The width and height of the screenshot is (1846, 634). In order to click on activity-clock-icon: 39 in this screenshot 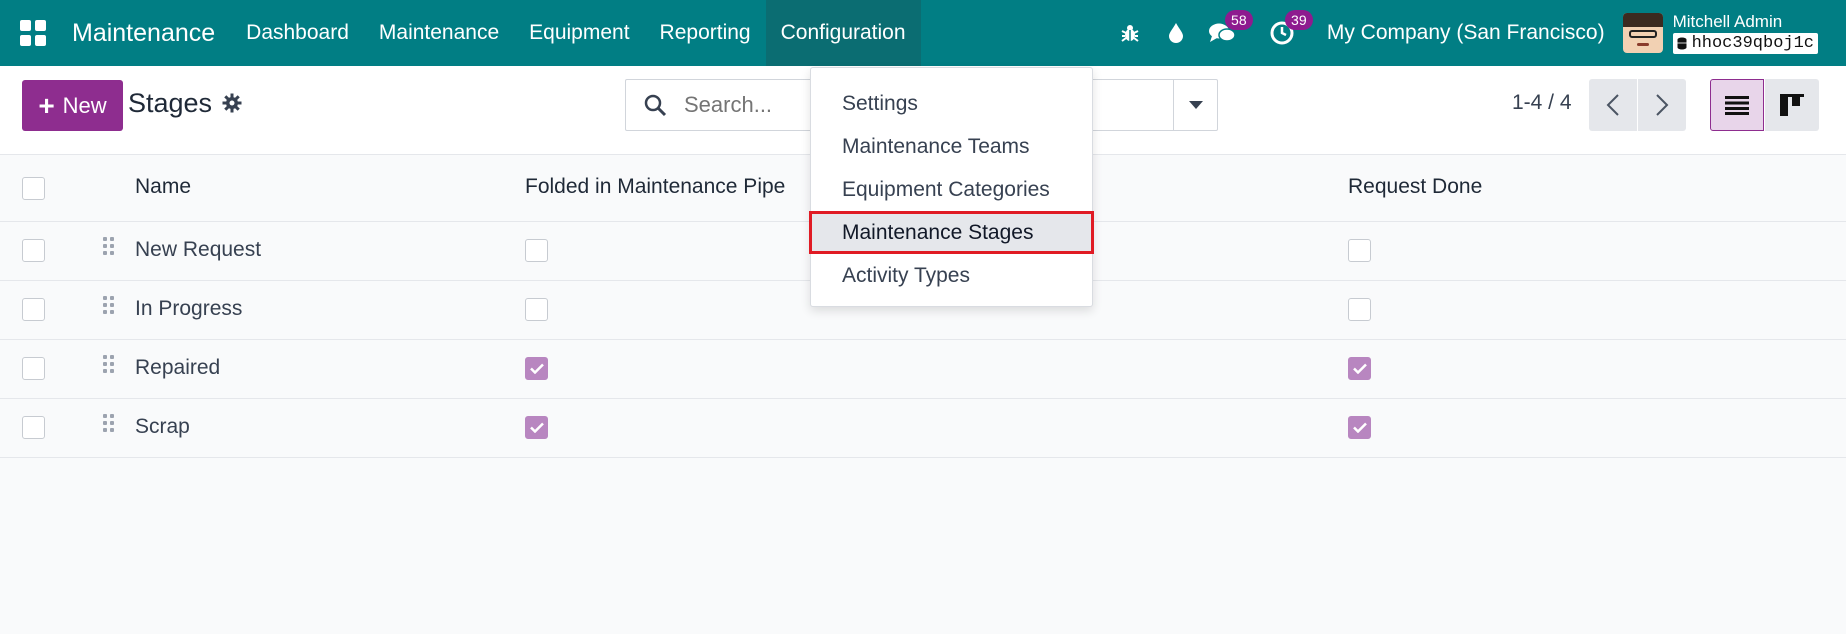, I will do `click(1286, 33)`.